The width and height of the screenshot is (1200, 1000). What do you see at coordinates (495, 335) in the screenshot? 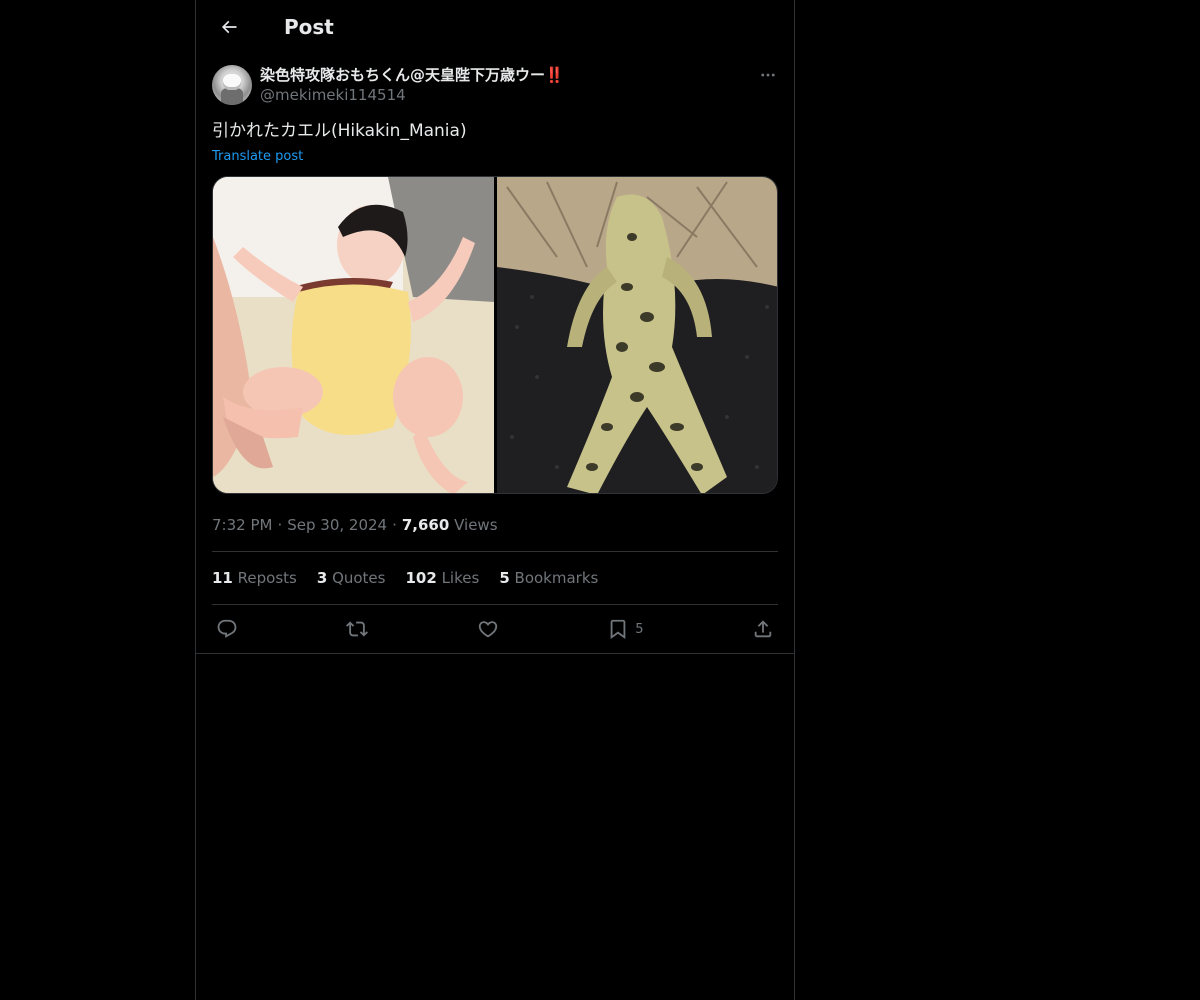
I see `media-grid` at bounding box center [495, 335].